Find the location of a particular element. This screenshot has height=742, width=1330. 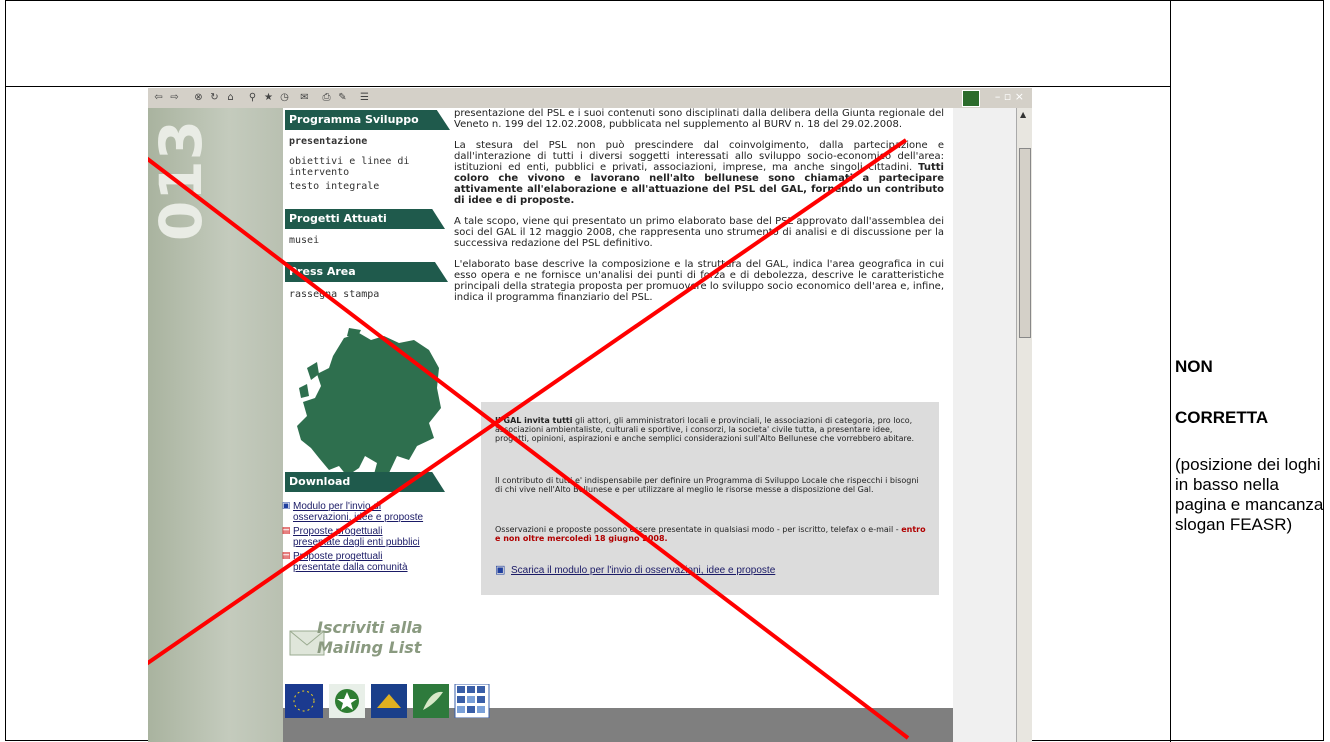

scroll-up-icon: ▲ is located at coordinates (1023, 114).